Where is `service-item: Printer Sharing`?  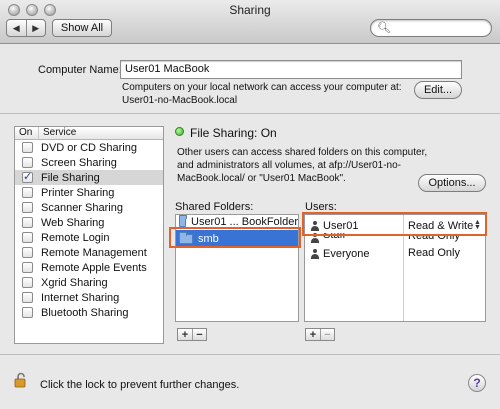
service-item: Printer Sharing is located at coordinates (89, 192).